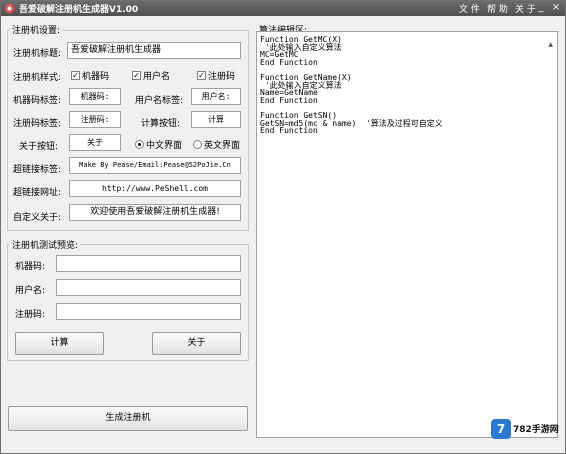 The image size is (566, 454). What do you see at coordinates (37, 54) in the screenshot?
I see `keygen-title-label: 注册机标题:` at bounding box center [37, 54].